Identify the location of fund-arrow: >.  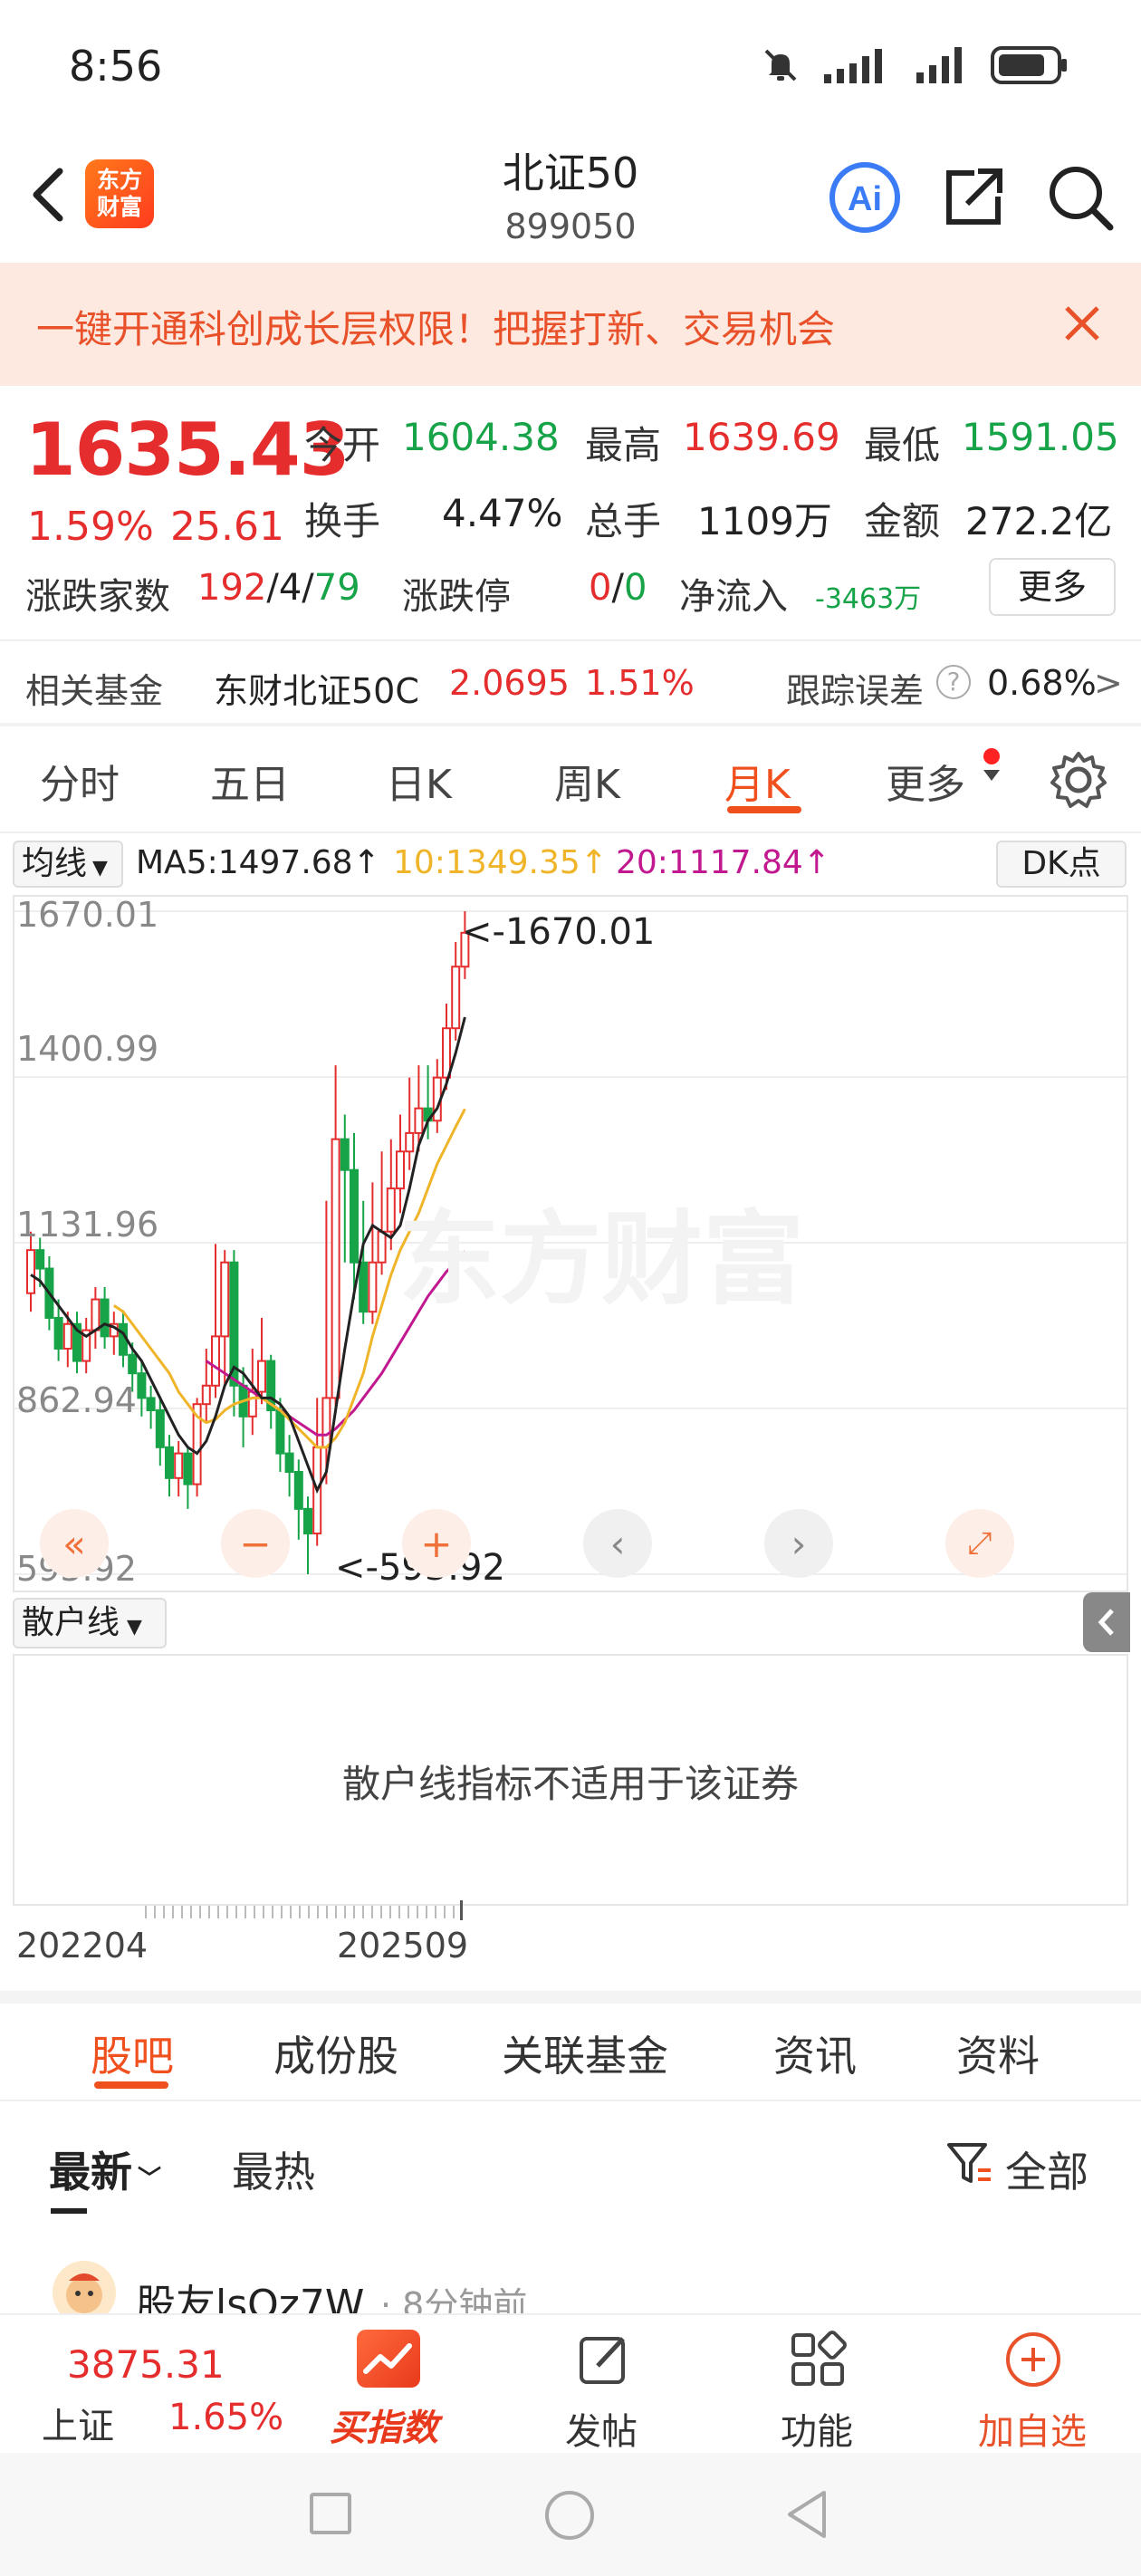
(1108, 683).